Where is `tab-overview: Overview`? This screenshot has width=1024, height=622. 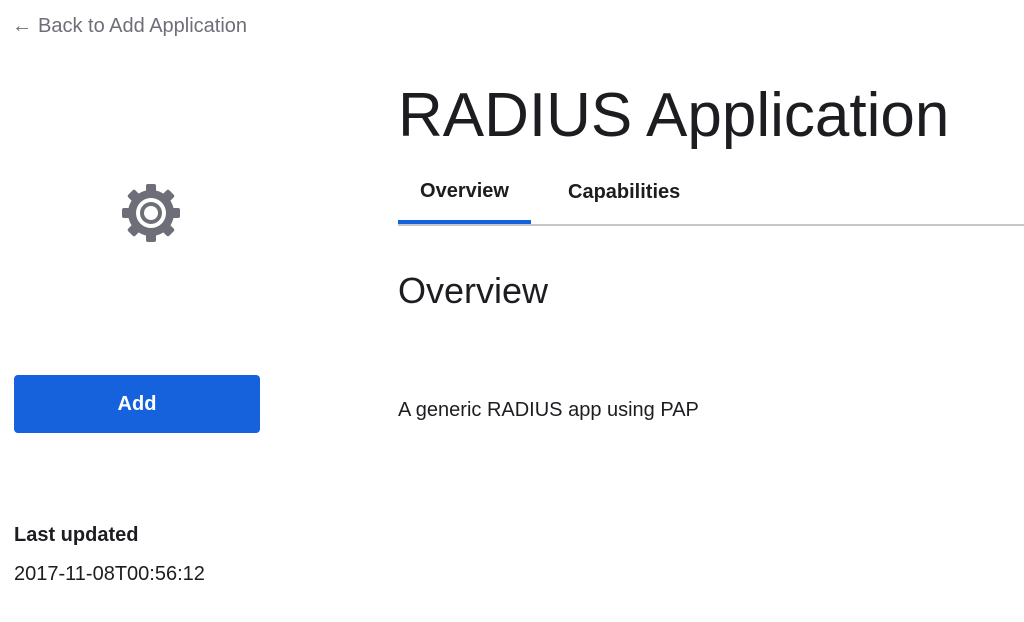
tab-overview: Overview is located at coordinates (464, 193).